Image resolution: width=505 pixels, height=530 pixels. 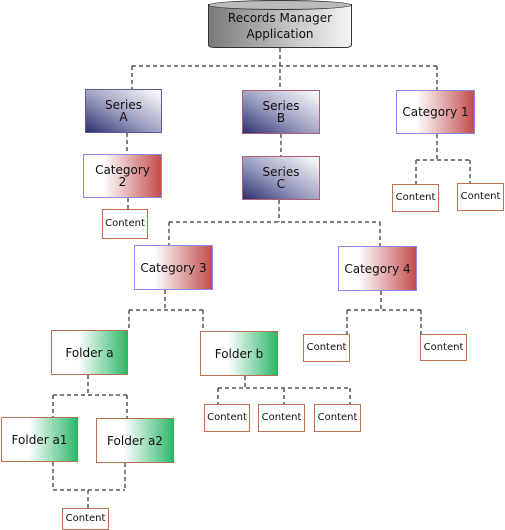 I want to click on node-folder-a: Folder a, so click(x=89, y=352).